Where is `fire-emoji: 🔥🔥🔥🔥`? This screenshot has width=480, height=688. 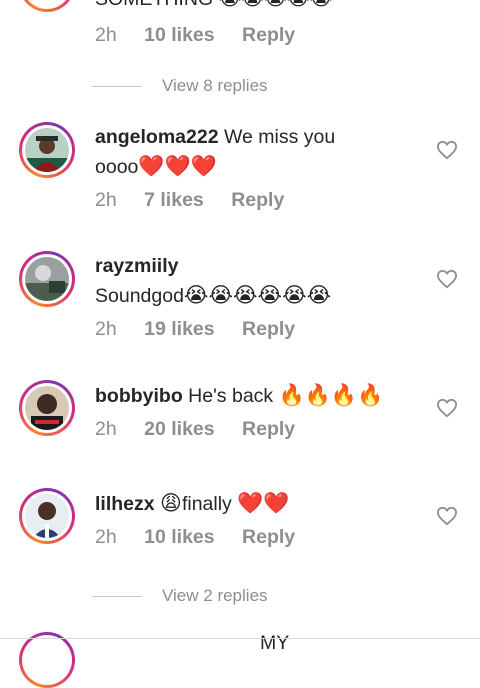 fire-emoji: 🔥🔥🔥🔥 is located at coordinates (331, 395).